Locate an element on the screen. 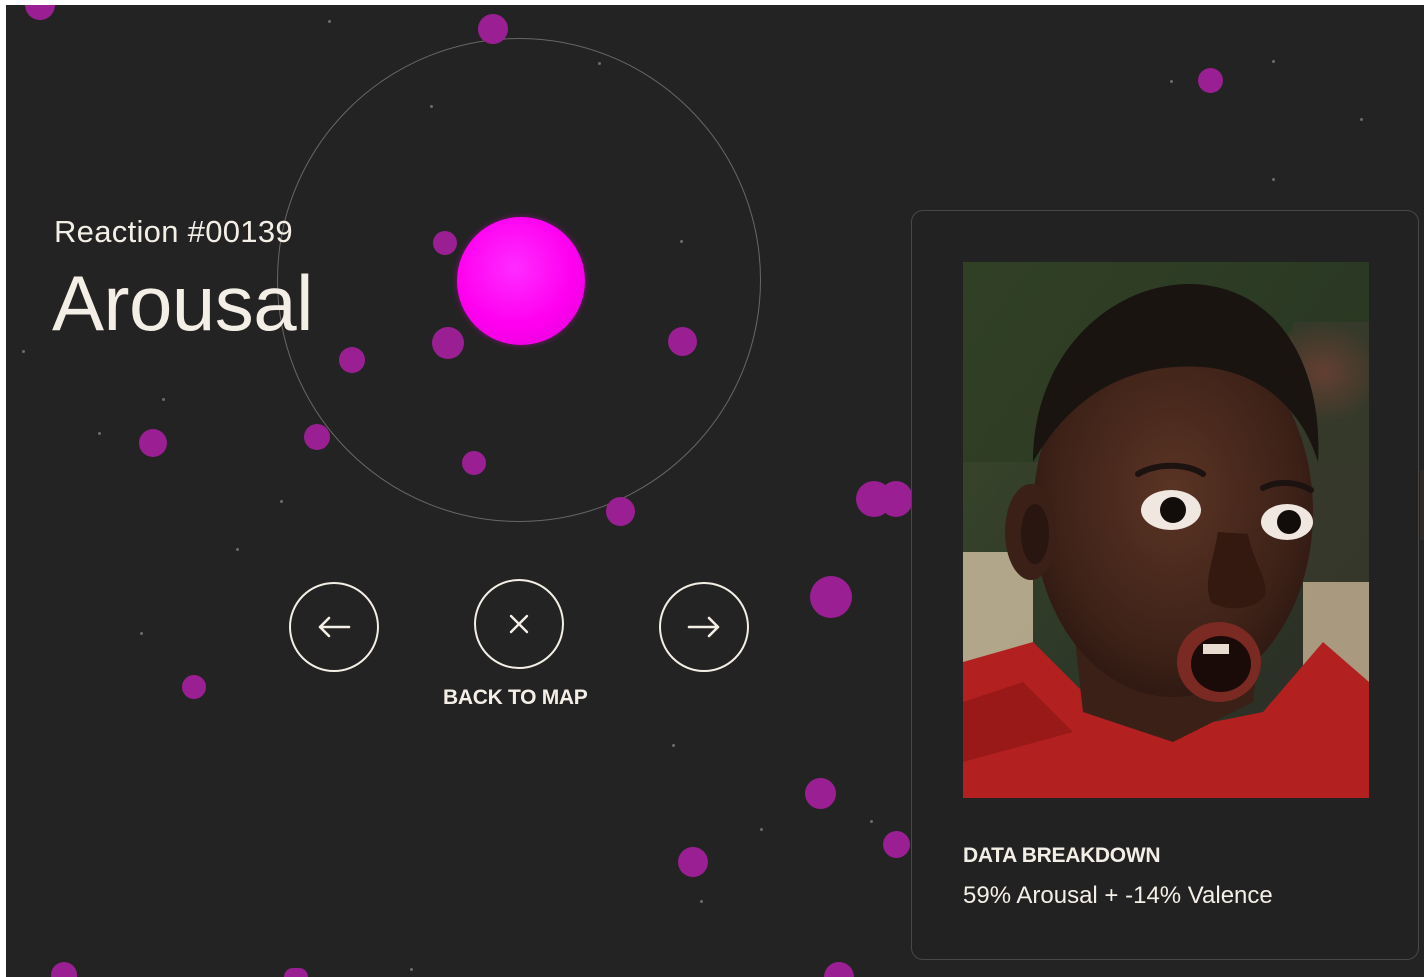 This screenshot has width=1424, height=977. arrow-right-icon is located at coordinates (704, 627).